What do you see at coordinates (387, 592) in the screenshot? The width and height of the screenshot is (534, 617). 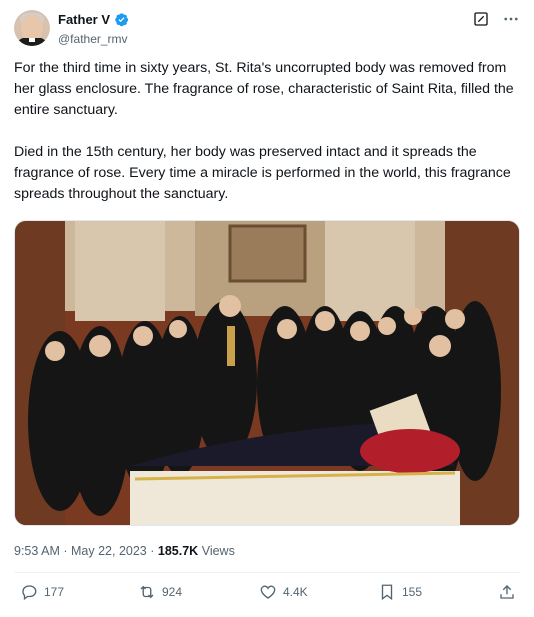 I see `bookmark-icon` at bounding box center [387, 592].